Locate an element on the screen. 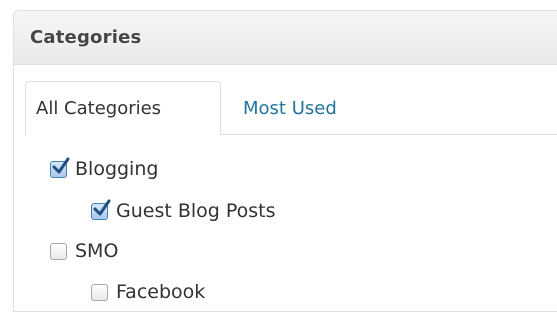  category-label-smo: SMO is located at coordinates (97, 251).